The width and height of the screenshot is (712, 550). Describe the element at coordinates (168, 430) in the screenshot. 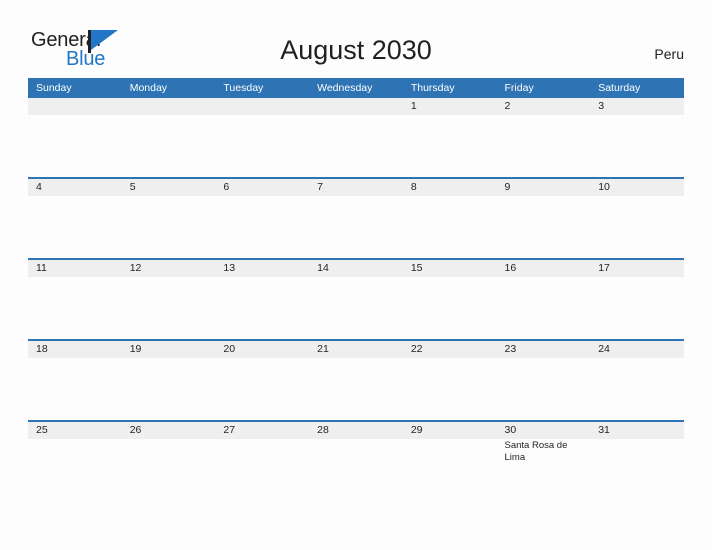

I see `day-number: 26` at that location.